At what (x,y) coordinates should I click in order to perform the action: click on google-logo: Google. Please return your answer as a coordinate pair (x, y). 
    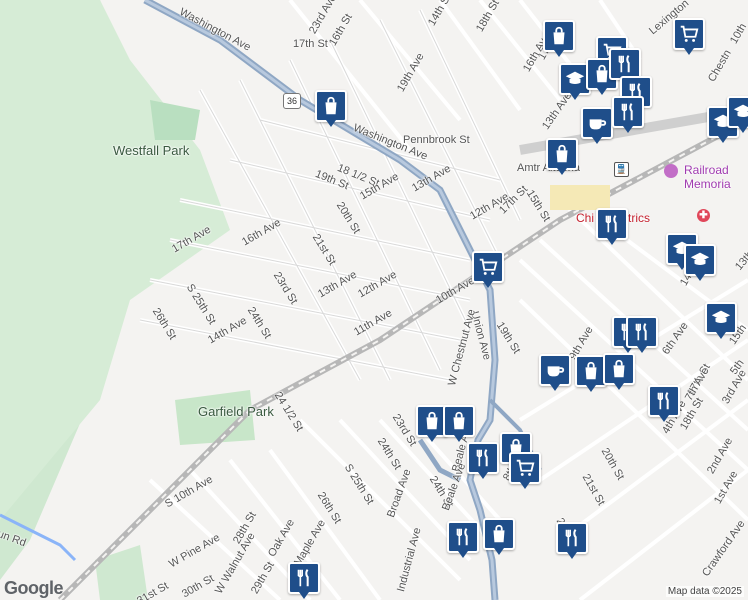
    Looking at the image, I should click on (34, 588).